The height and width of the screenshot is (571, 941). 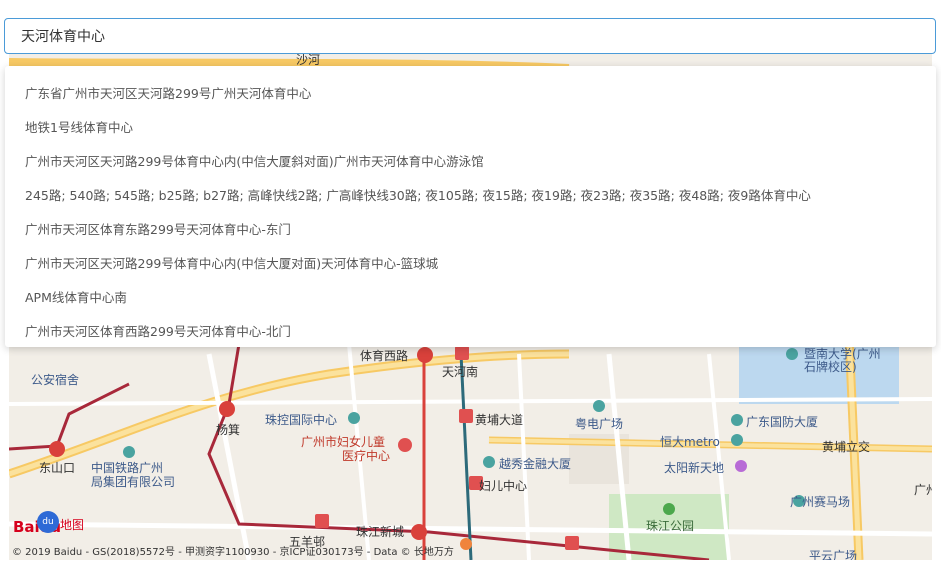 I want to click on map-label-yangji: 杨箕, so click(x=228, y=430).